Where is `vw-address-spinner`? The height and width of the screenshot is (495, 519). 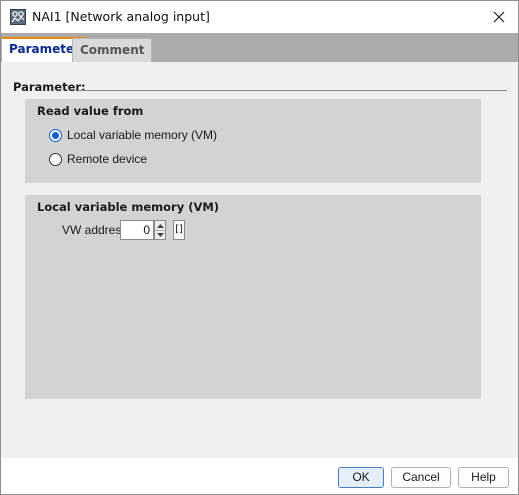
vw-address-spinner is located at coordinates (160, 230).